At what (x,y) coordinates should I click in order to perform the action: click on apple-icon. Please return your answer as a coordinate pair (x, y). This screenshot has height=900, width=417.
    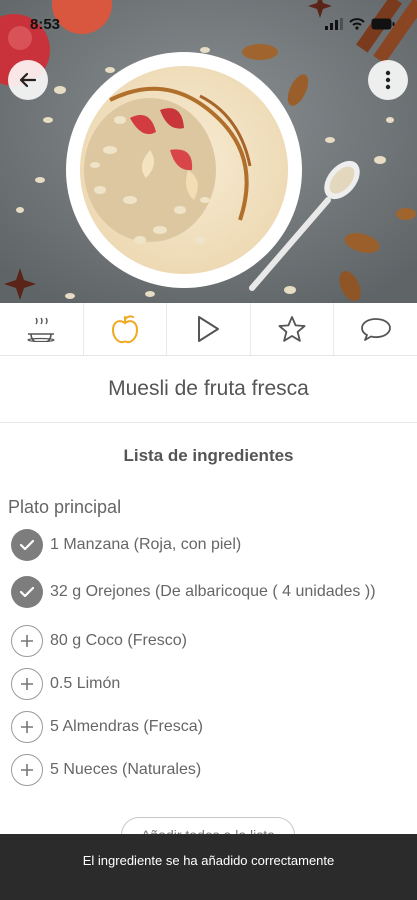
    Looking at the image, I should click on (124, 329).